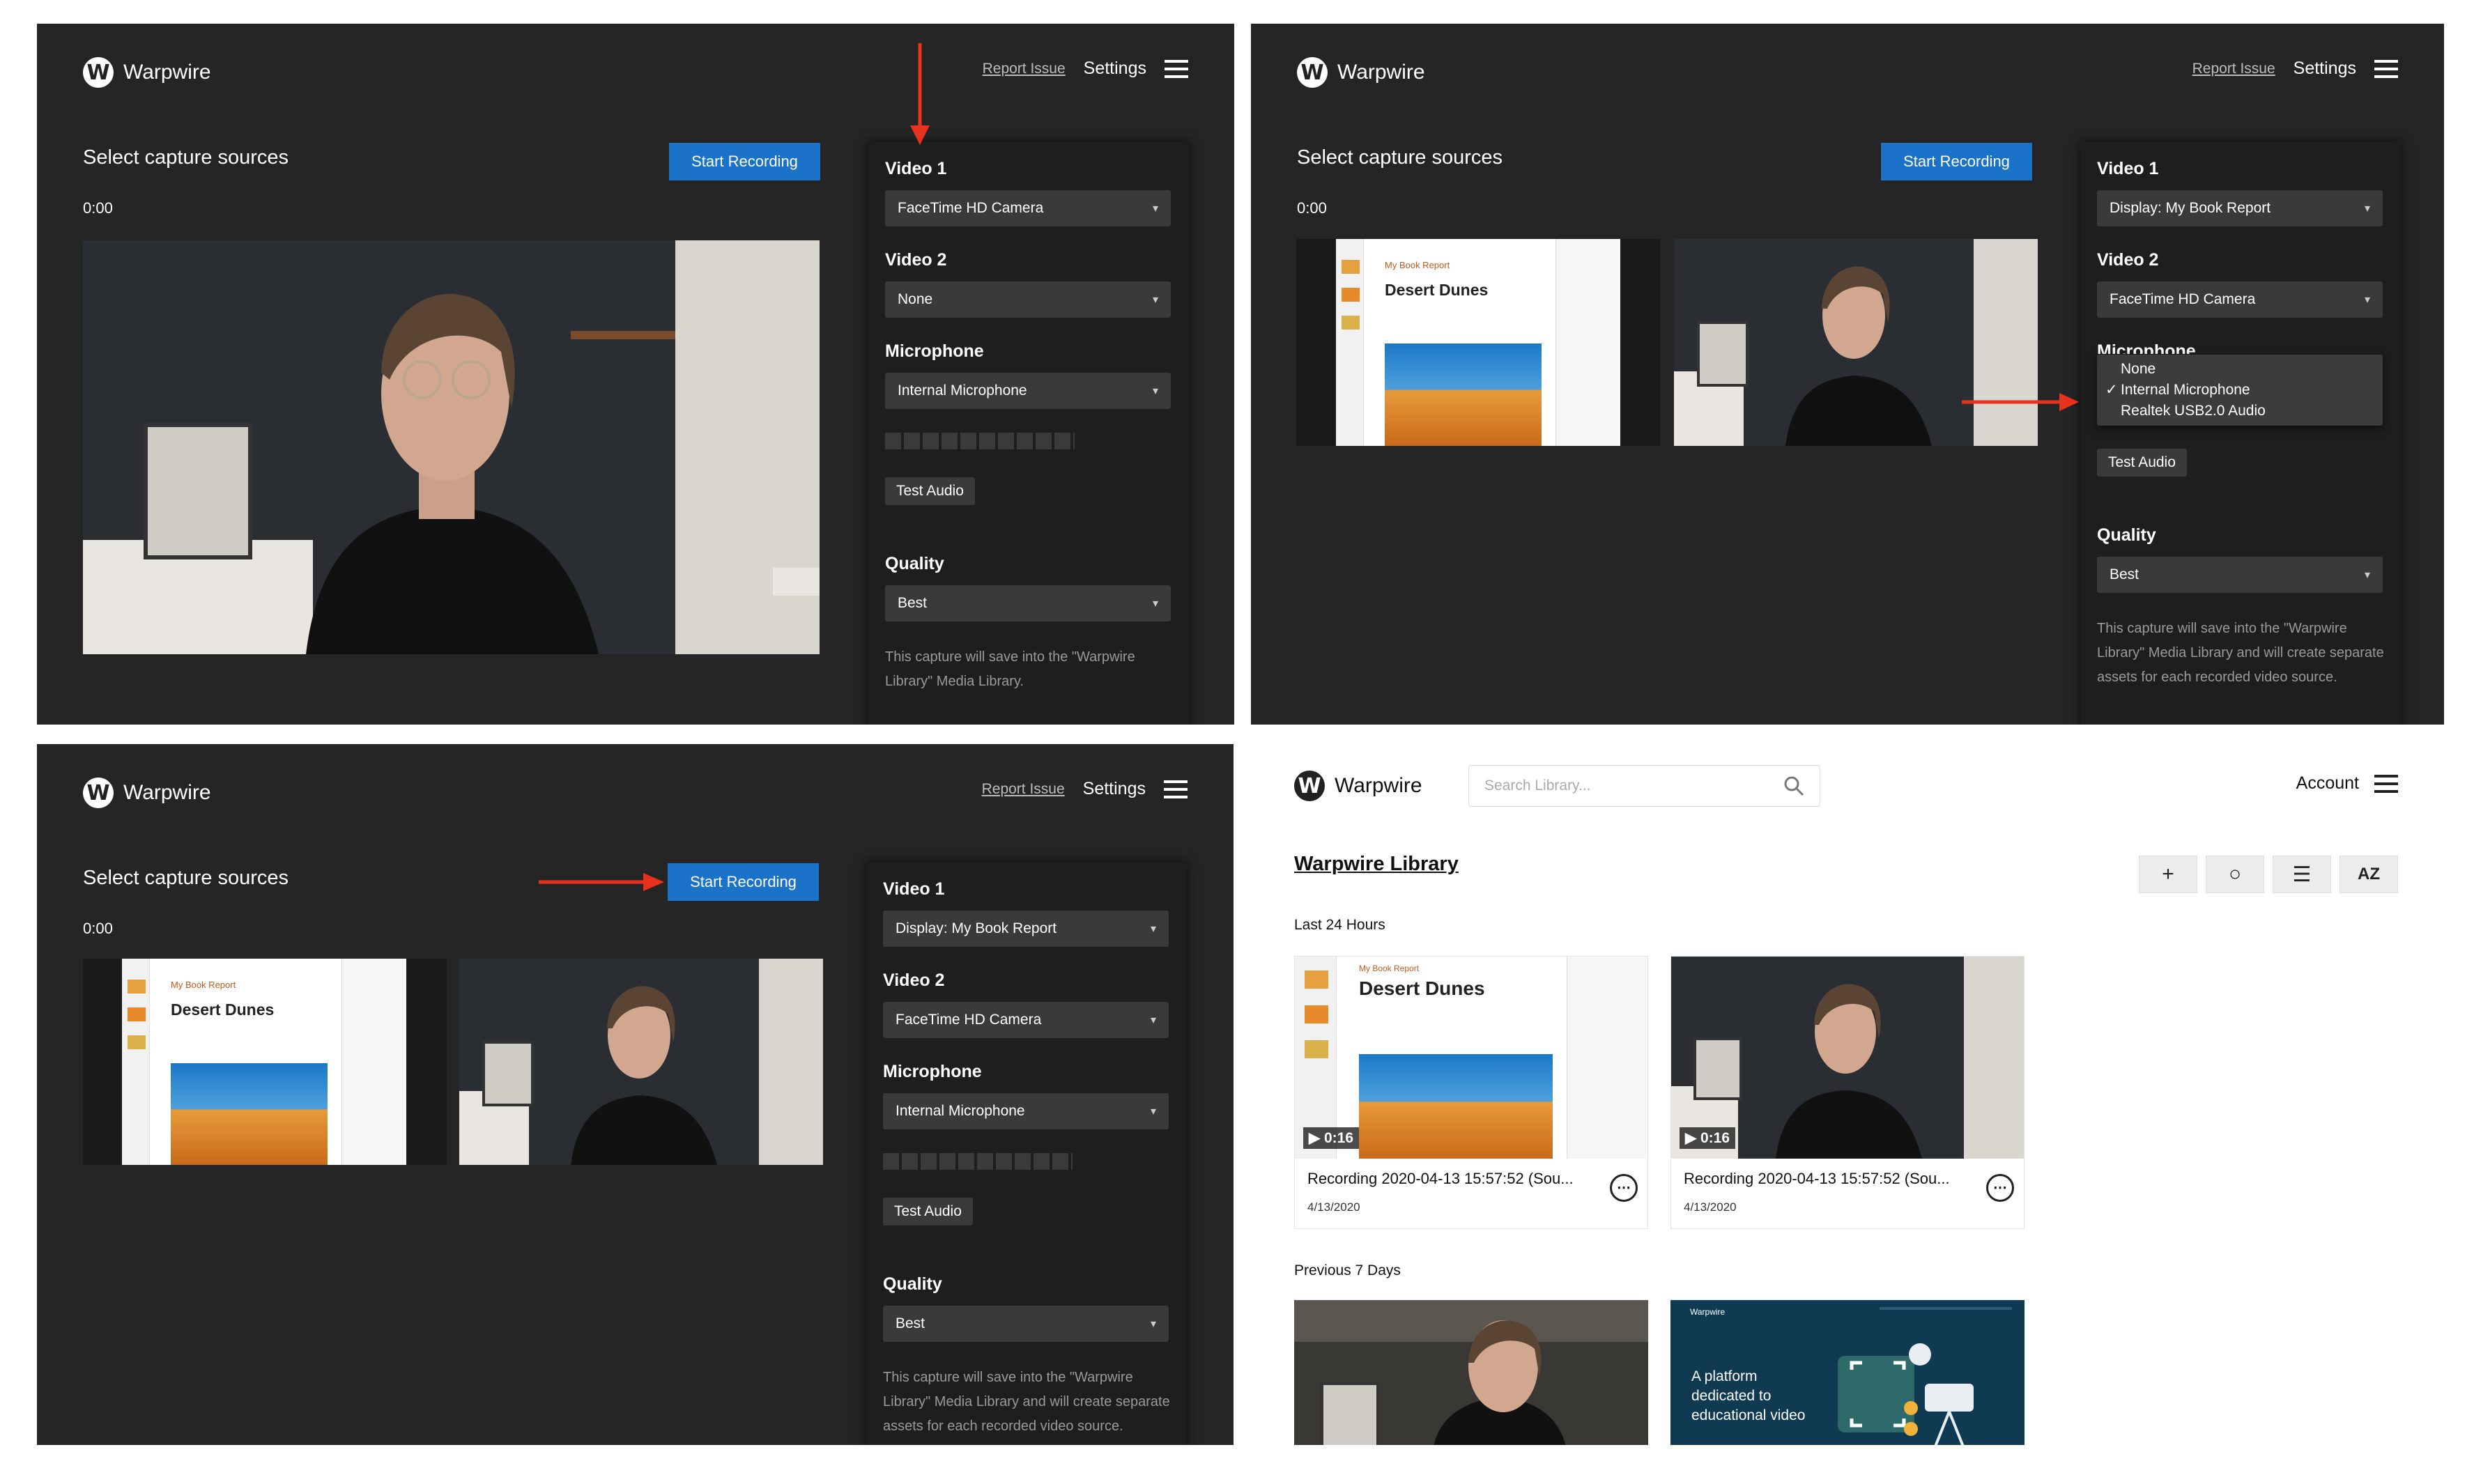 The width and height of the screenshot is (2474, 1484). I want to click on list-view-icon: ☰, so click(2302, 874).